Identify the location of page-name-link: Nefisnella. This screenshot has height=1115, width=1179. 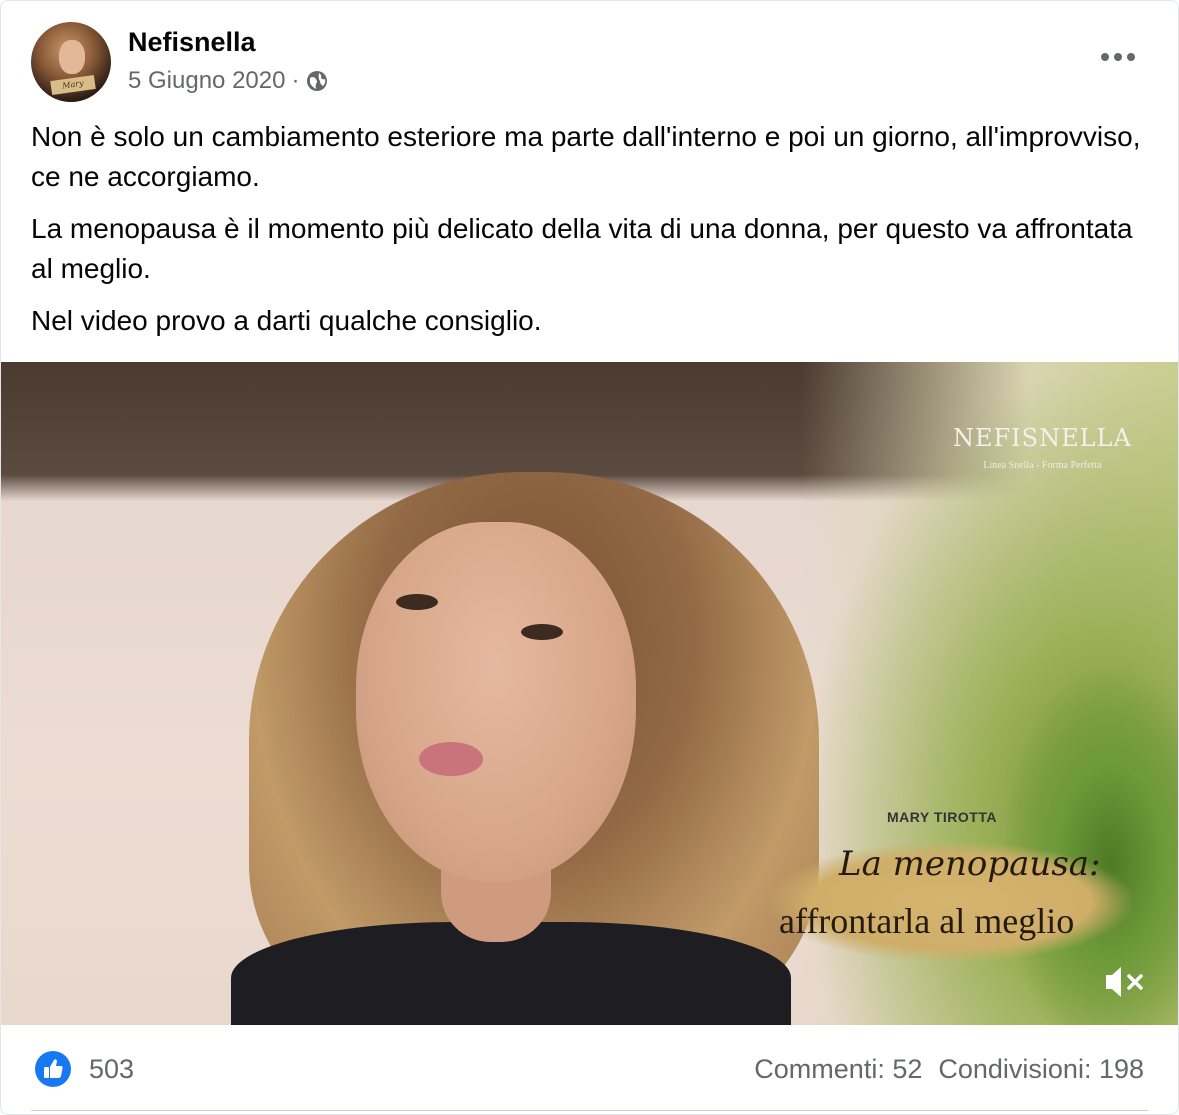
(192, 42).